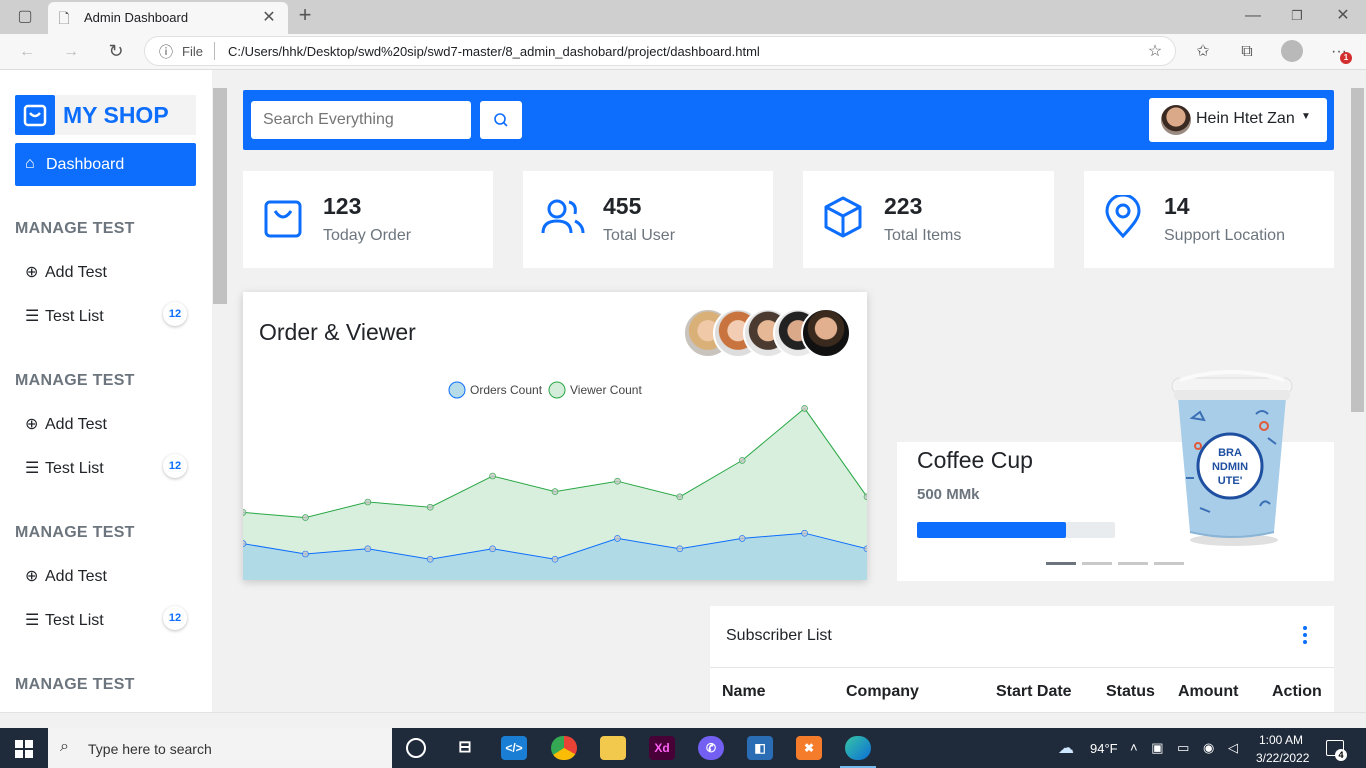 This screenshot has width=1366, height=768. Describe the element at coordinates (75, 684) in the screenshot. I see `section-heading: MANAGE TEST` at that location.